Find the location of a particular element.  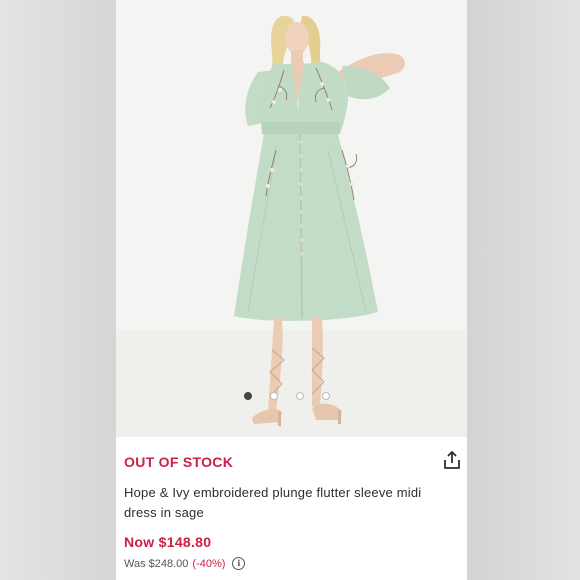

stock-status: OUT OF STOCK is located at coordinates (179, 462).